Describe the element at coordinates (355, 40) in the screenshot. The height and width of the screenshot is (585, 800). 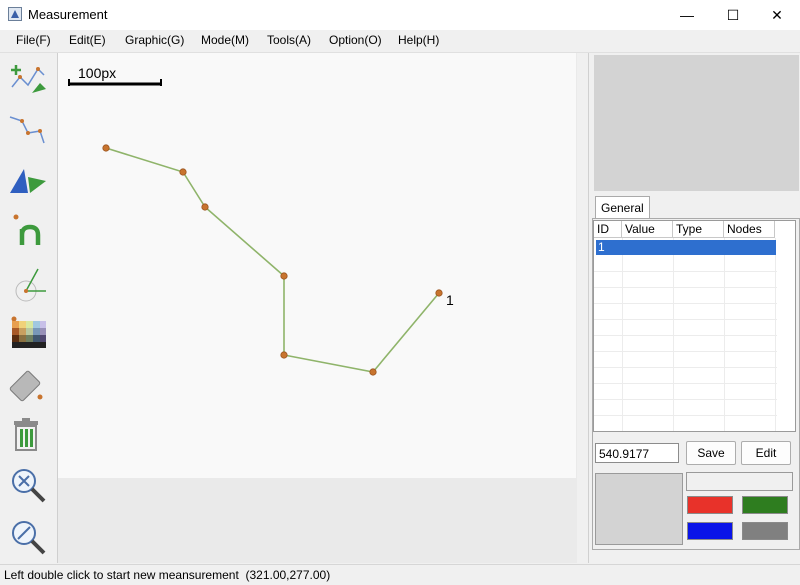
I see `menu-option: Option(O)` at that location.